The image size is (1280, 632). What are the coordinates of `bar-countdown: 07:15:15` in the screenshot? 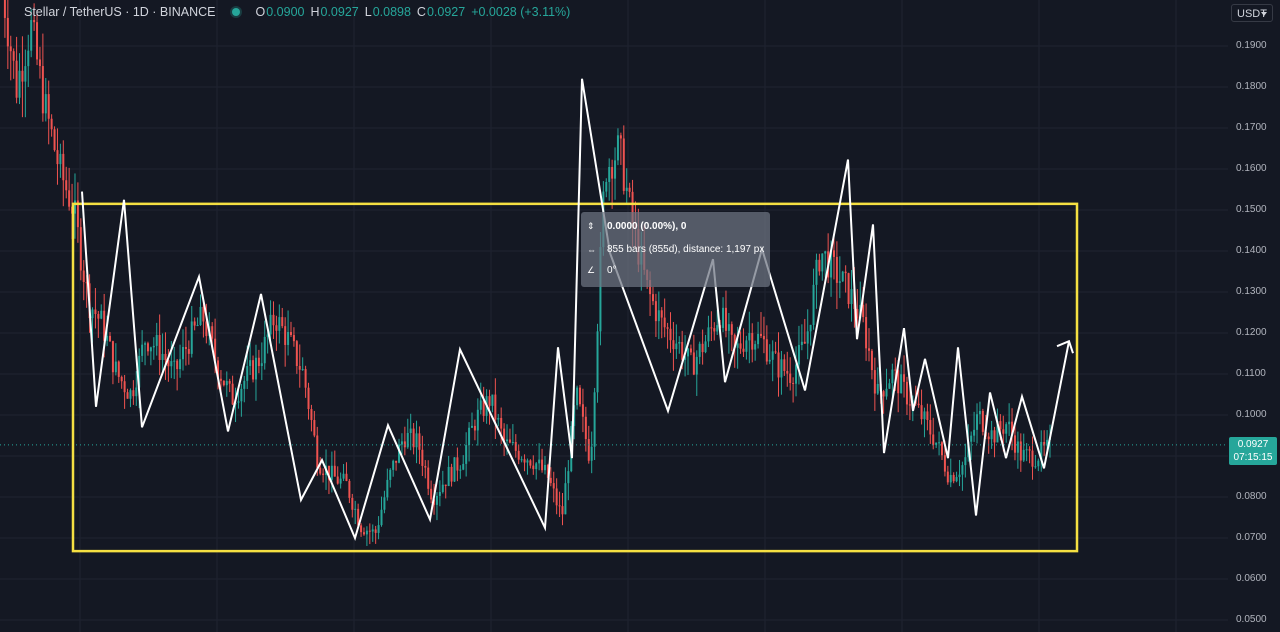 It's located at (1253, 457).